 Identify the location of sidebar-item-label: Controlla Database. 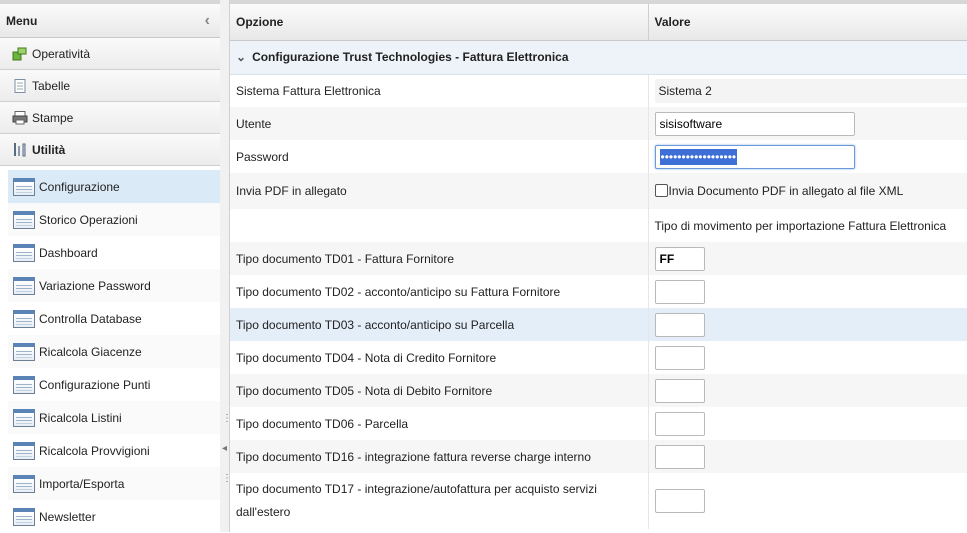
(90, 319).